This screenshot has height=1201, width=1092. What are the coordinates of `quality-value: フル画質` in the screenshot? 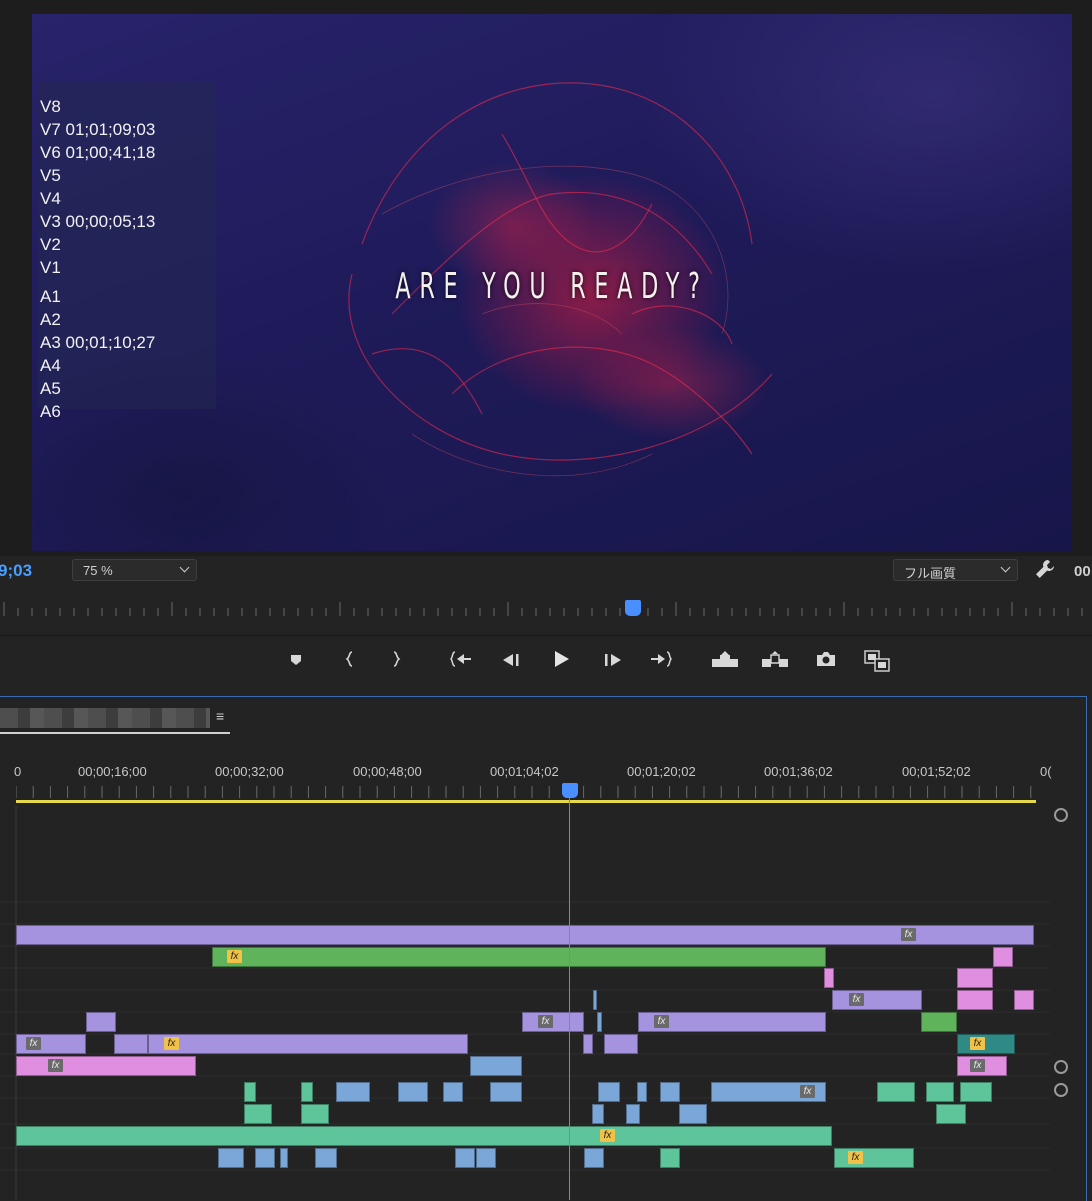 It's located at (930, 573).